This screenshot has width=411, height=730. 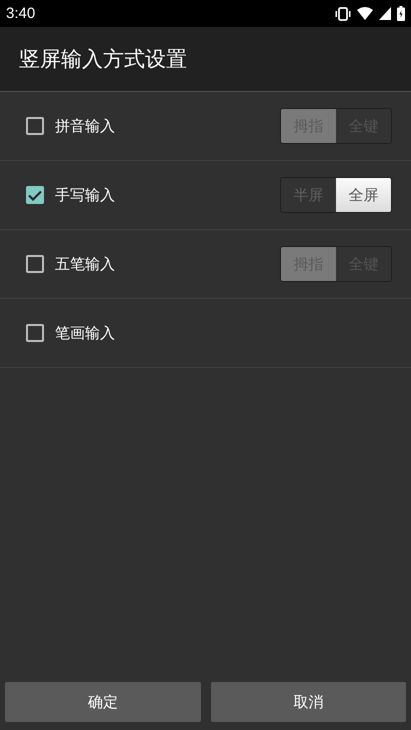 What do you see at coordinates (85, 126) in the screenshot?
I see `option-label: 拼音输入` at bounding box center [85, 126].